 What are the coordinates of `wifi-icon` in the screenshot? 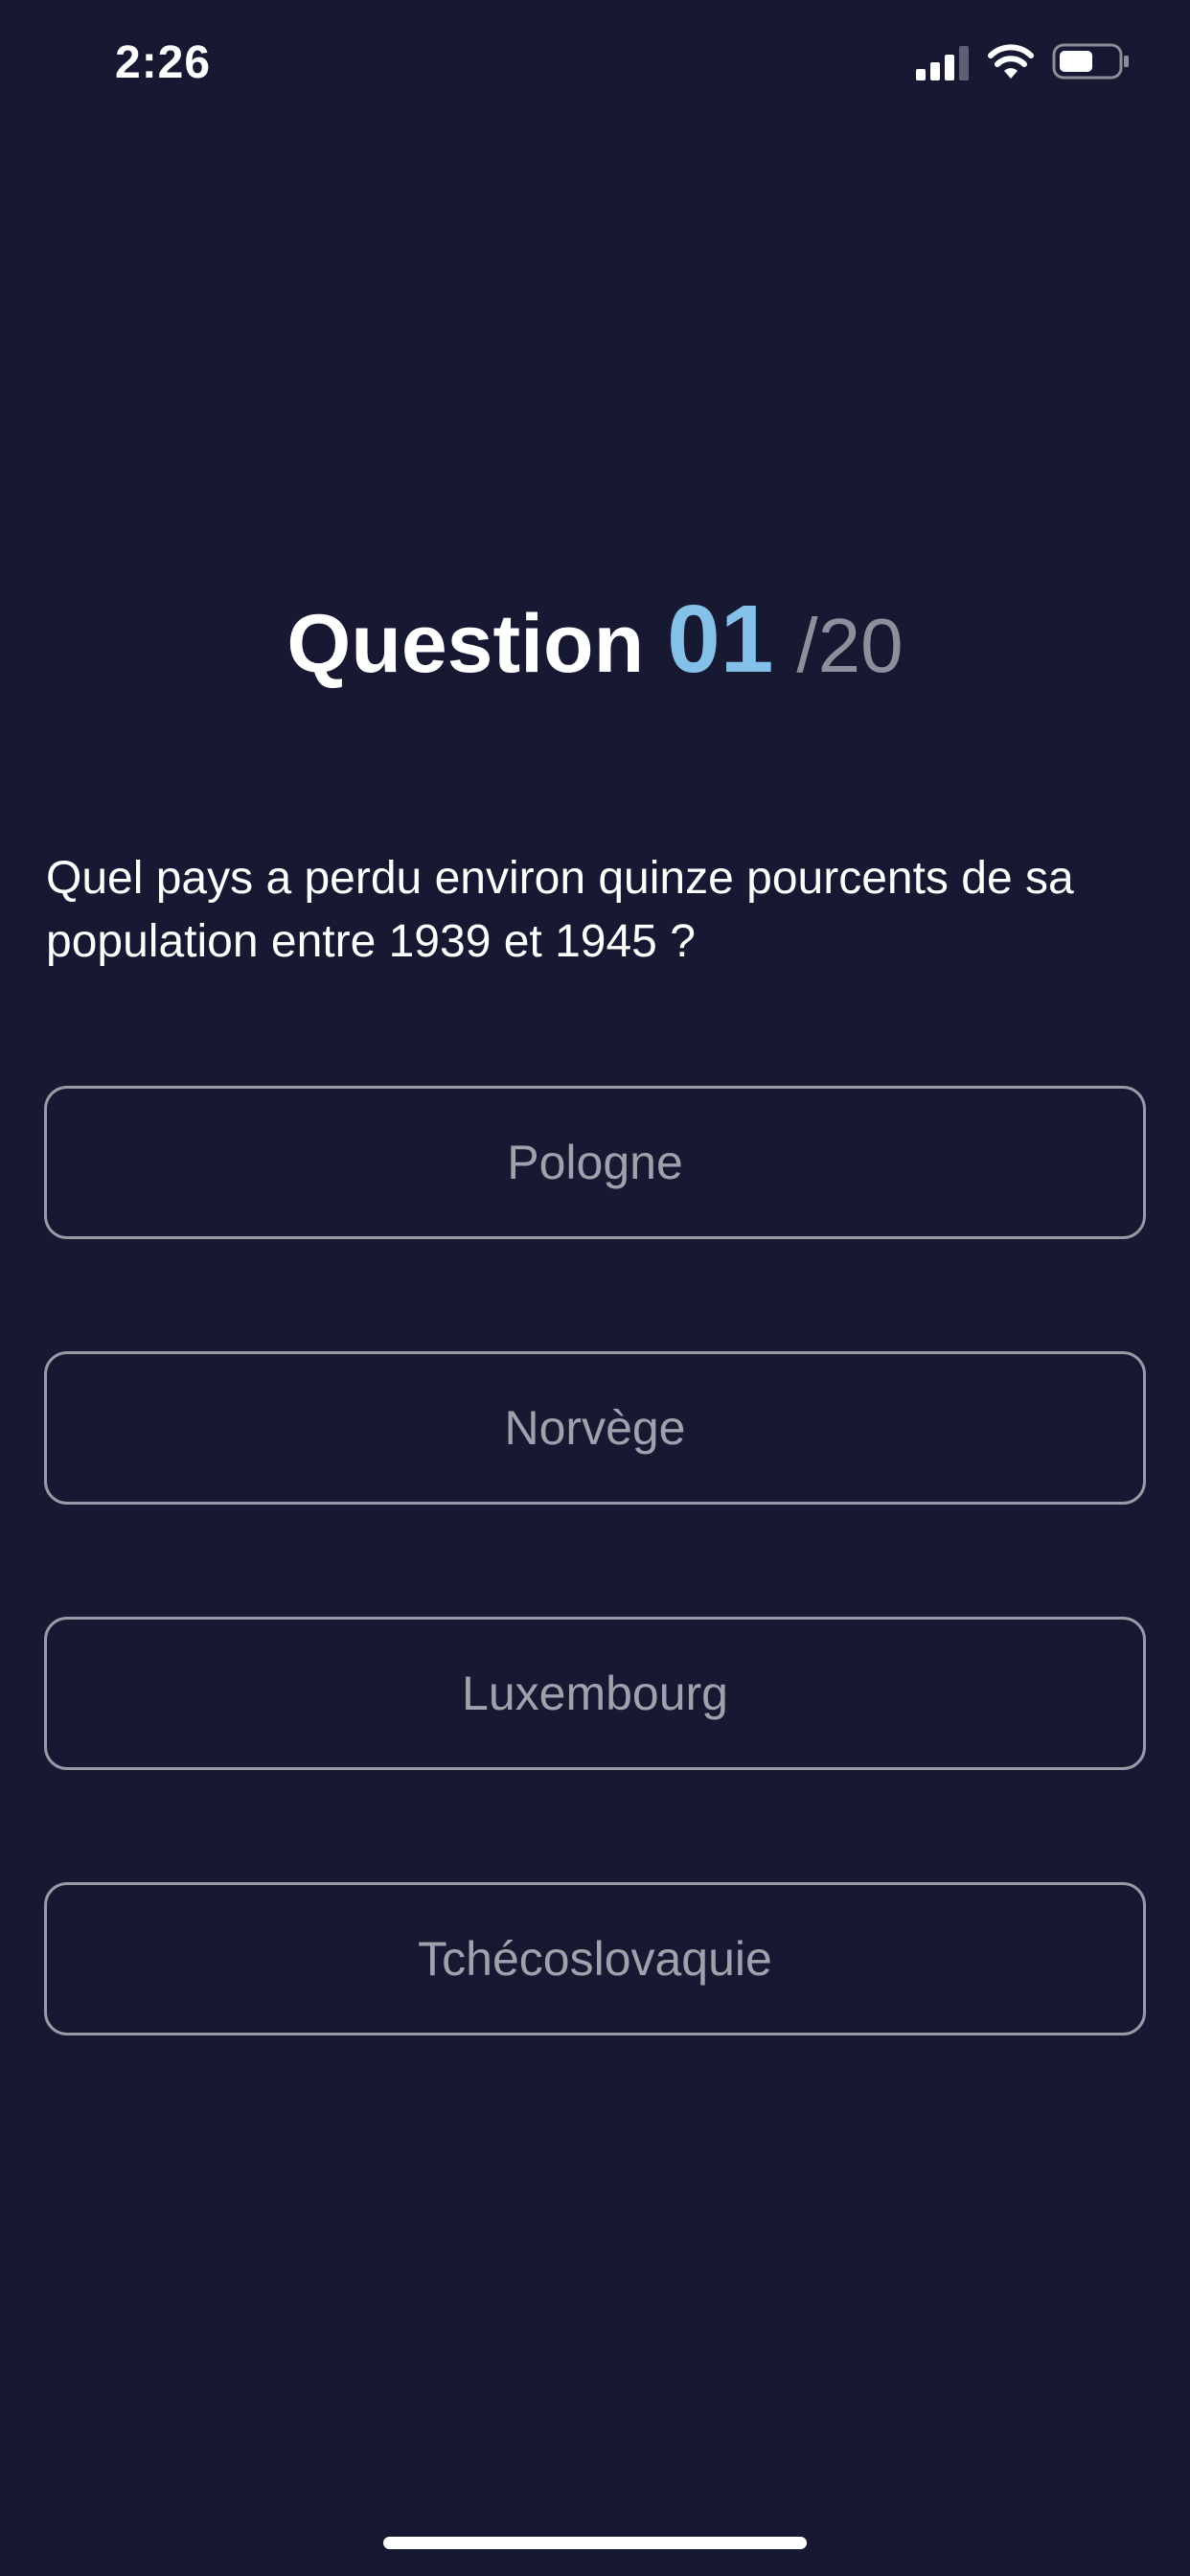 It's located at (1011, 62).